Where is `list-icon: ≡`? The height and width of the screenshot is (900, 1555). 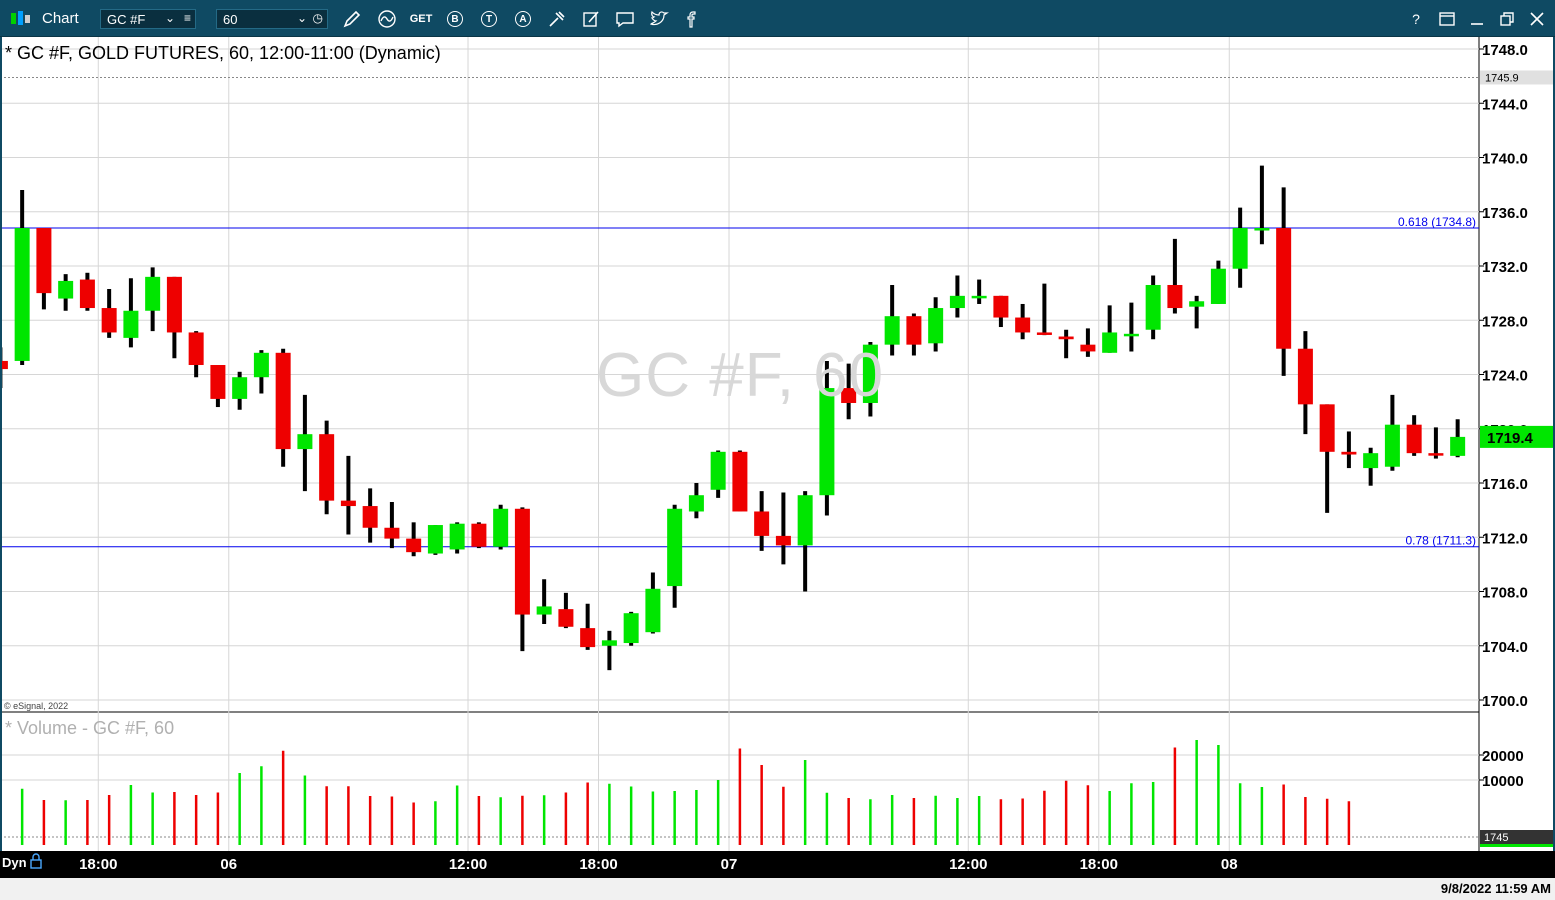 list-icon: ≡ is located at coordinates (187, 18).